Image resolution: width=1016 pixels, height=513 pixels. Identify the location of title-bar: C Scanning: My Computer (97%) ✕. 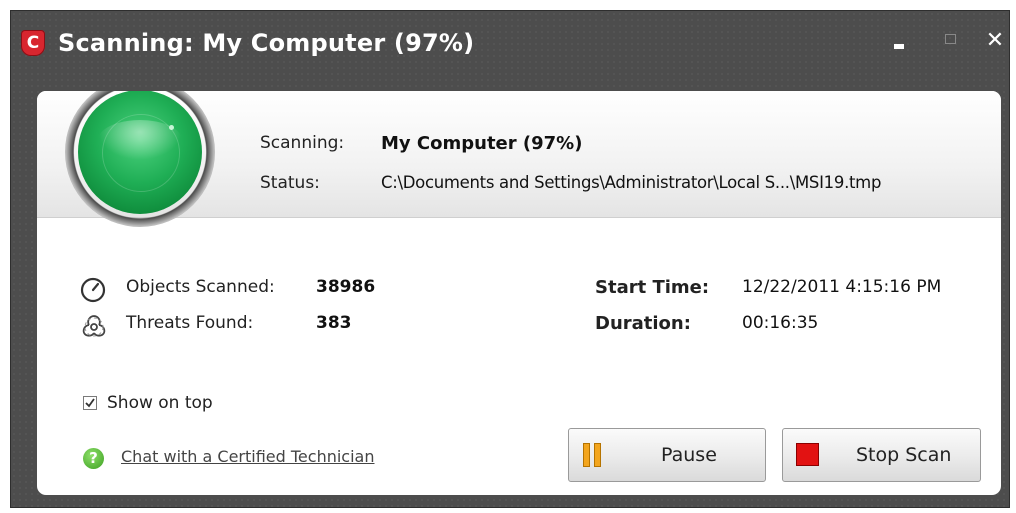
(510, 44).